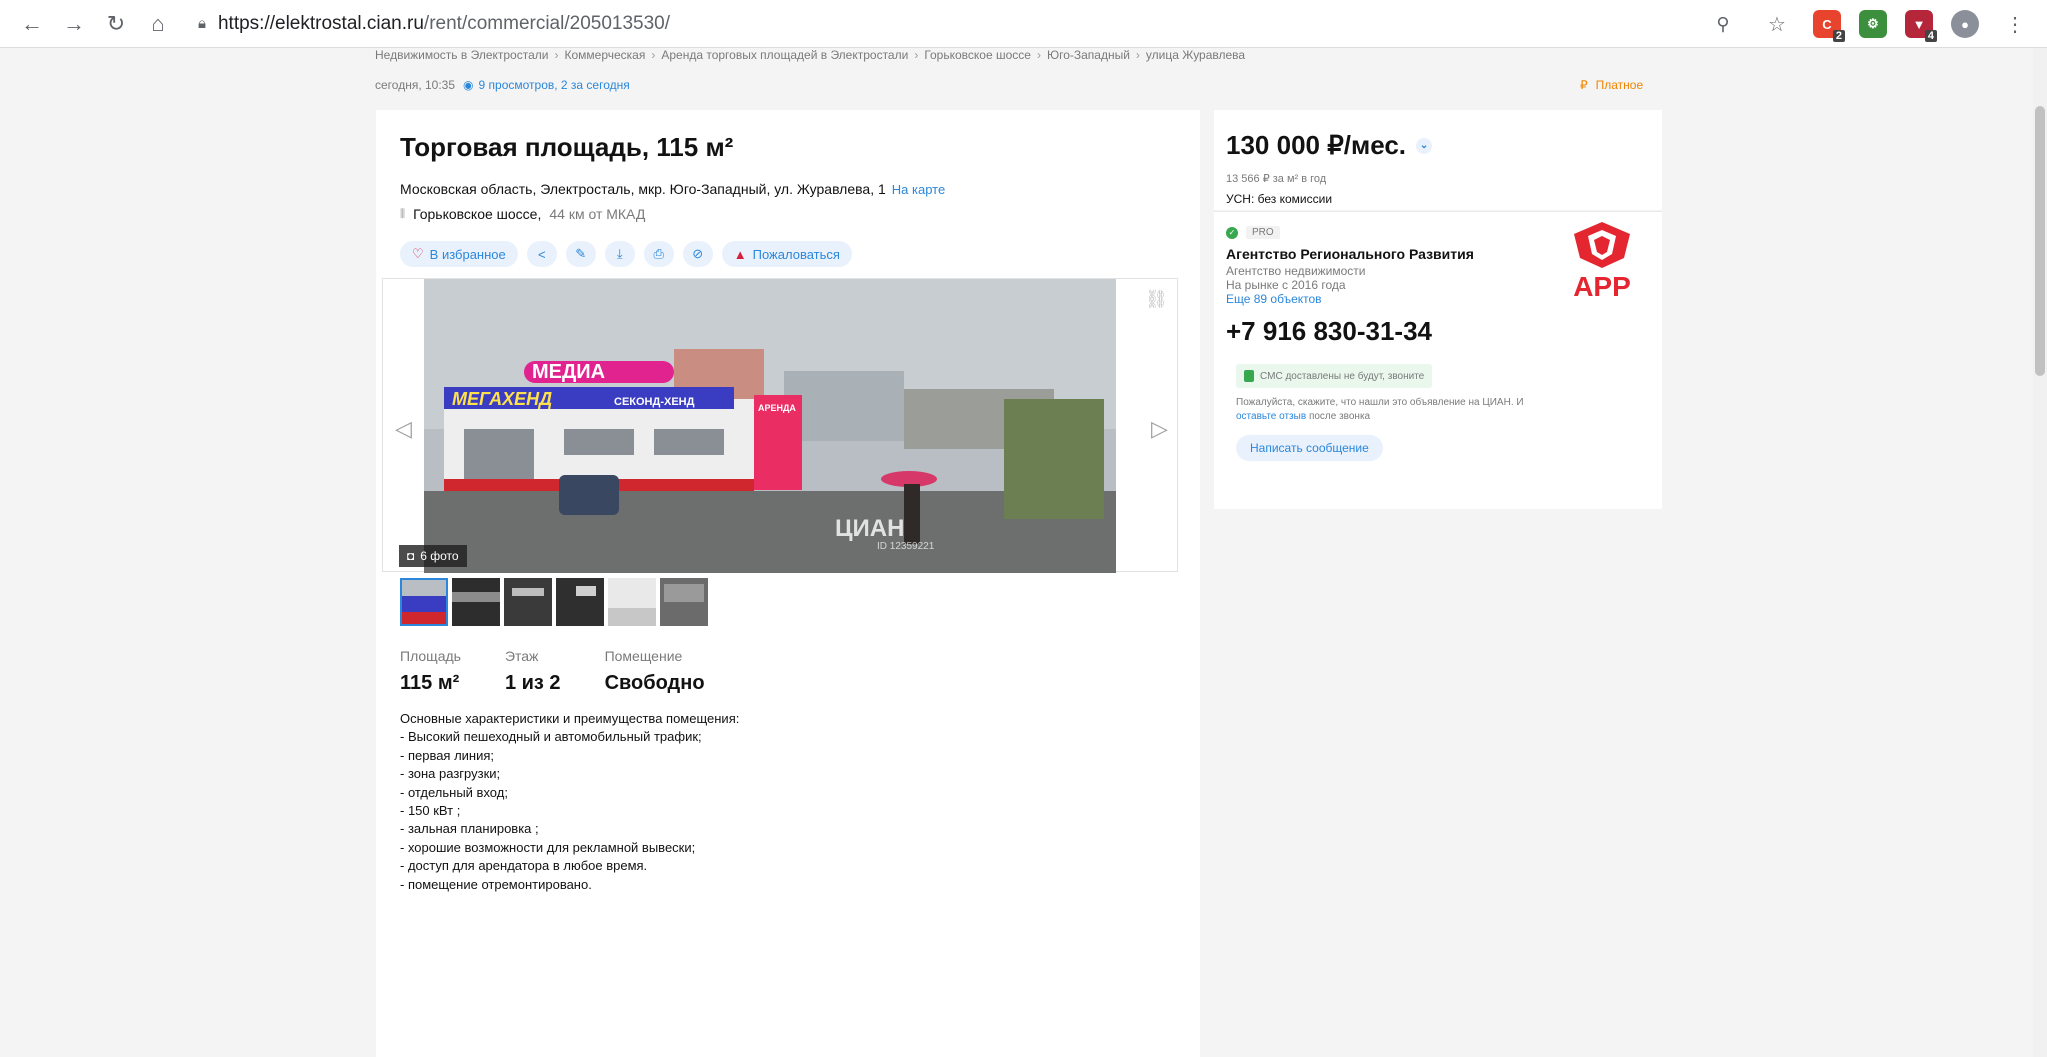 This screenshot has height=1057, width=2047. What do you see at coordinates (547, 23) in the screenshot?
I see `url-path: /rent/commercial/205013530/` at bounding box center [547, 23].